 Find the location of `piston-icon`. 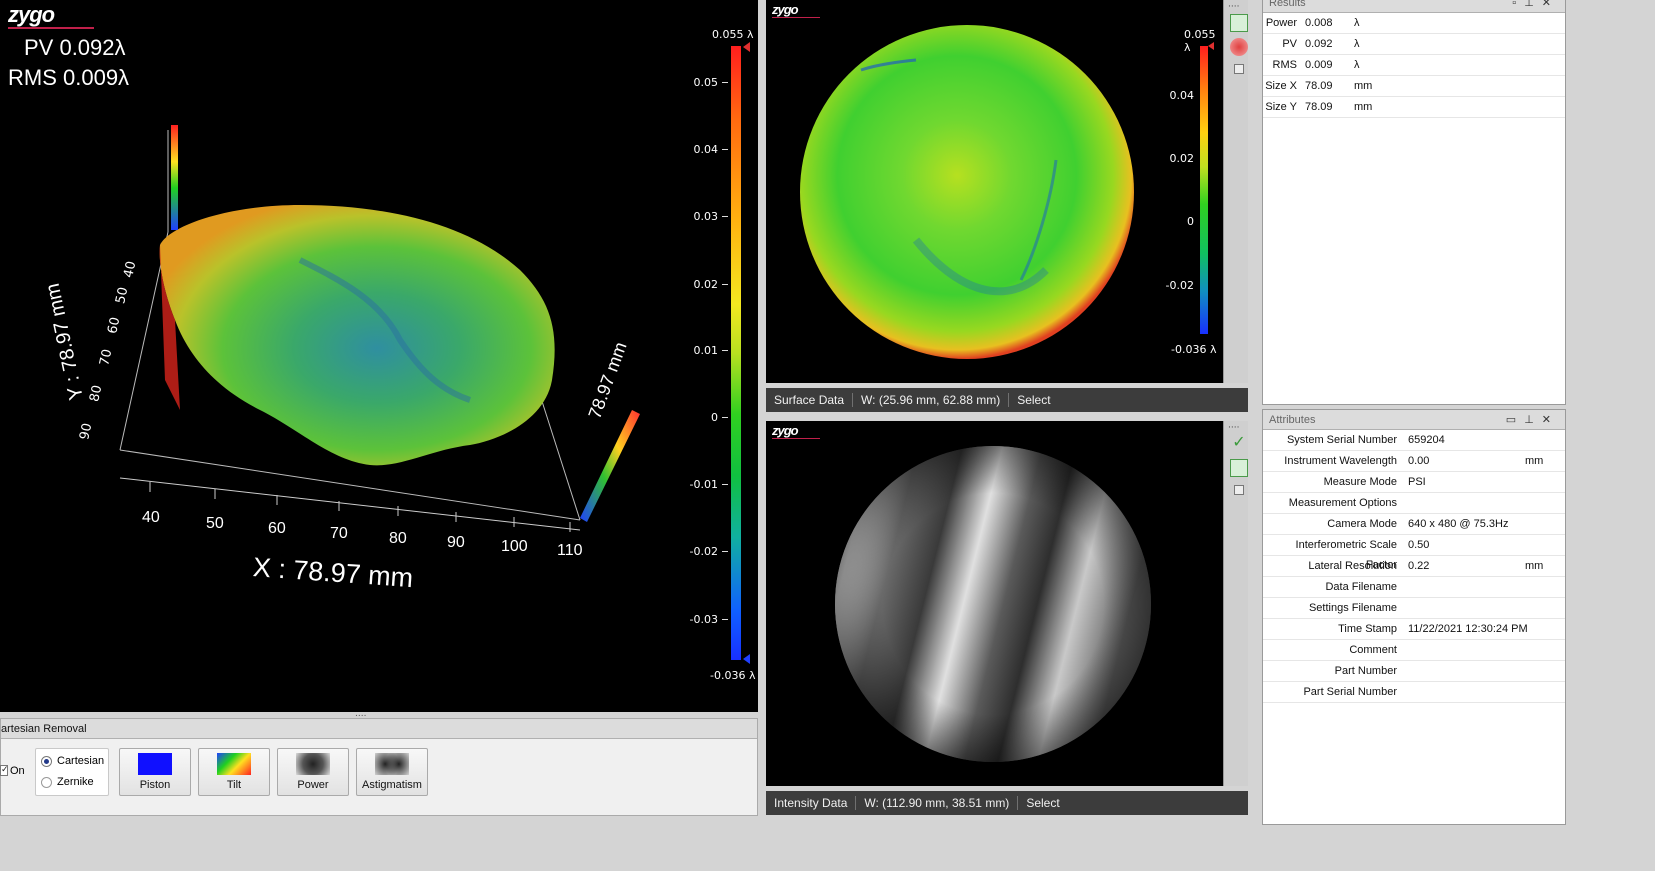

piston-icon is located at coordinates (155, 764).